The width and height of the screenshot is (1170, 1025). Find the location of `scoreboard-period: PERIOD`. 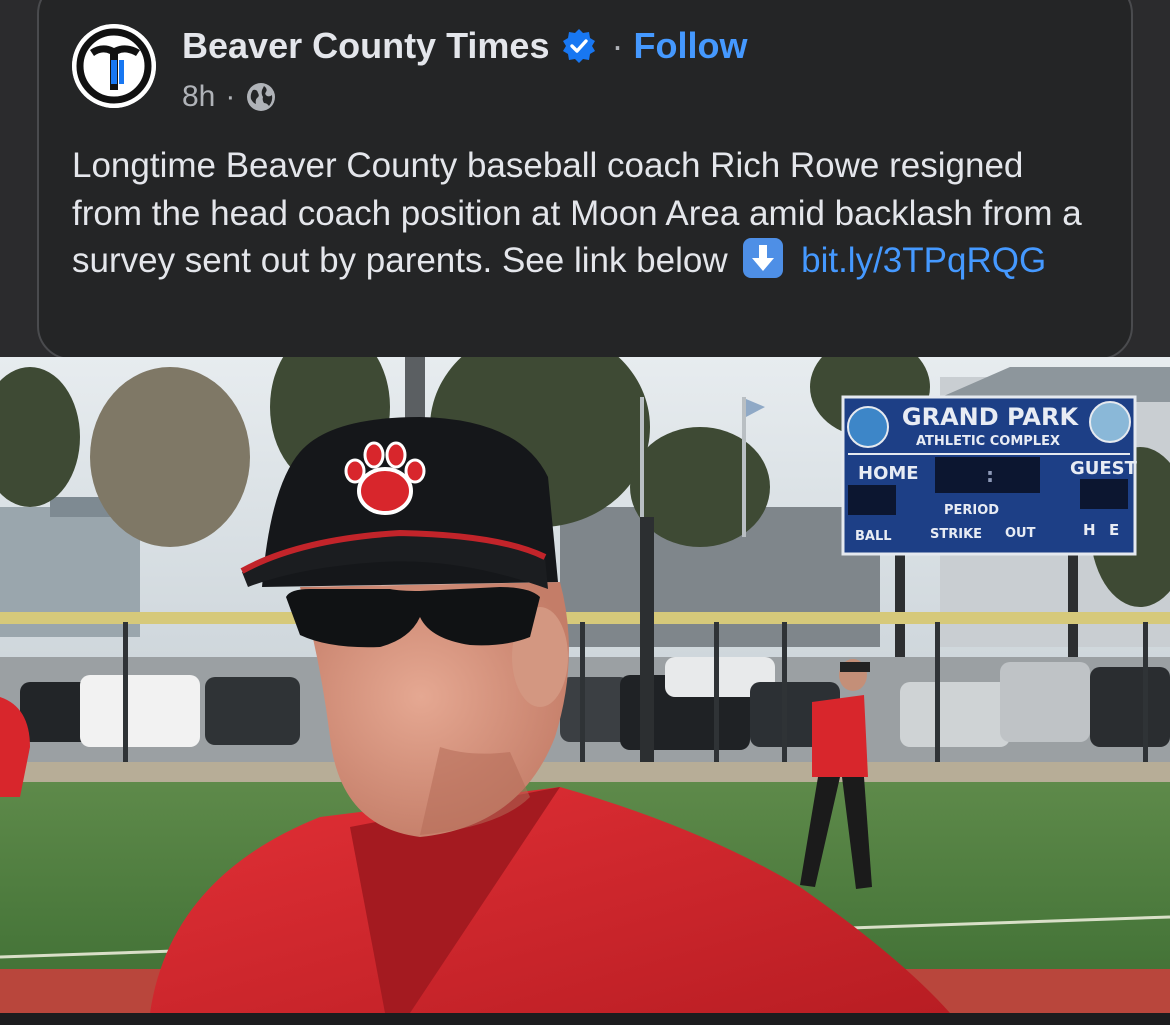

scoreboard-period: PERIOD is located at coordinates (971, 510).